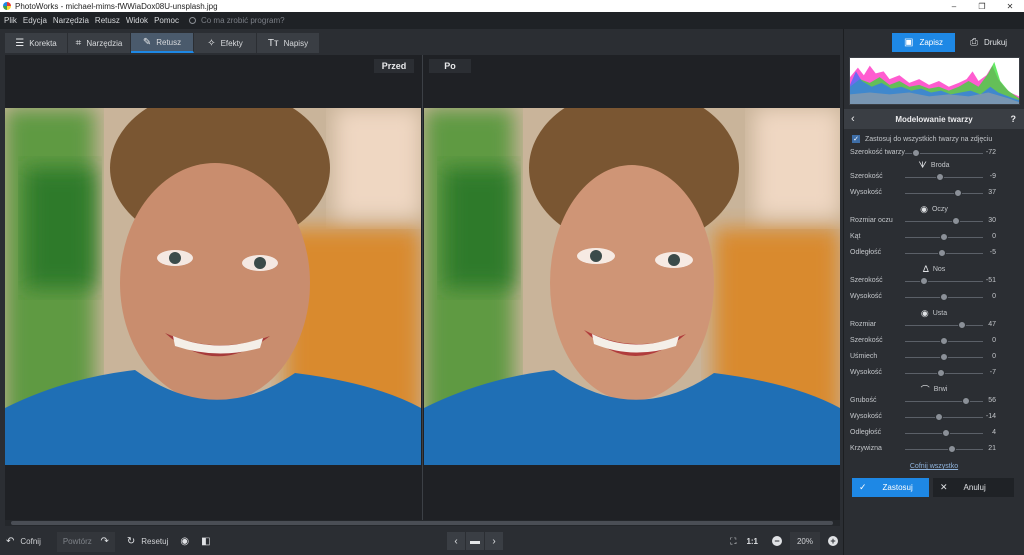  Describe the element at coordinates (982, 6) in the screenshot. I see `maximize-icon: ❐` at that location.